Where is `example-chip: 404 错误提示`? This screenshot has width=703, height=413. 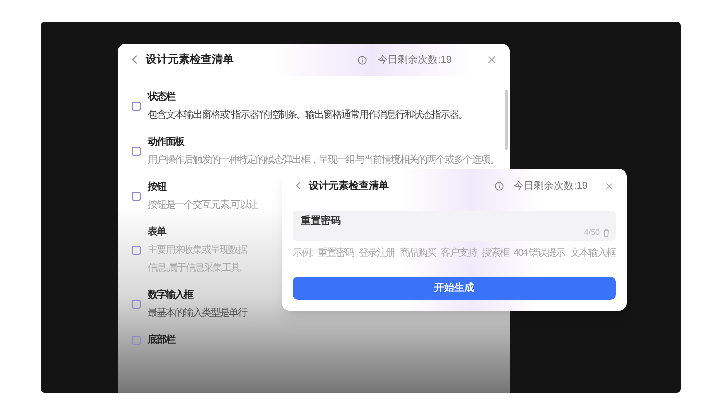 example-chip: 404 错误提示 is located at coordinates (540, 253).